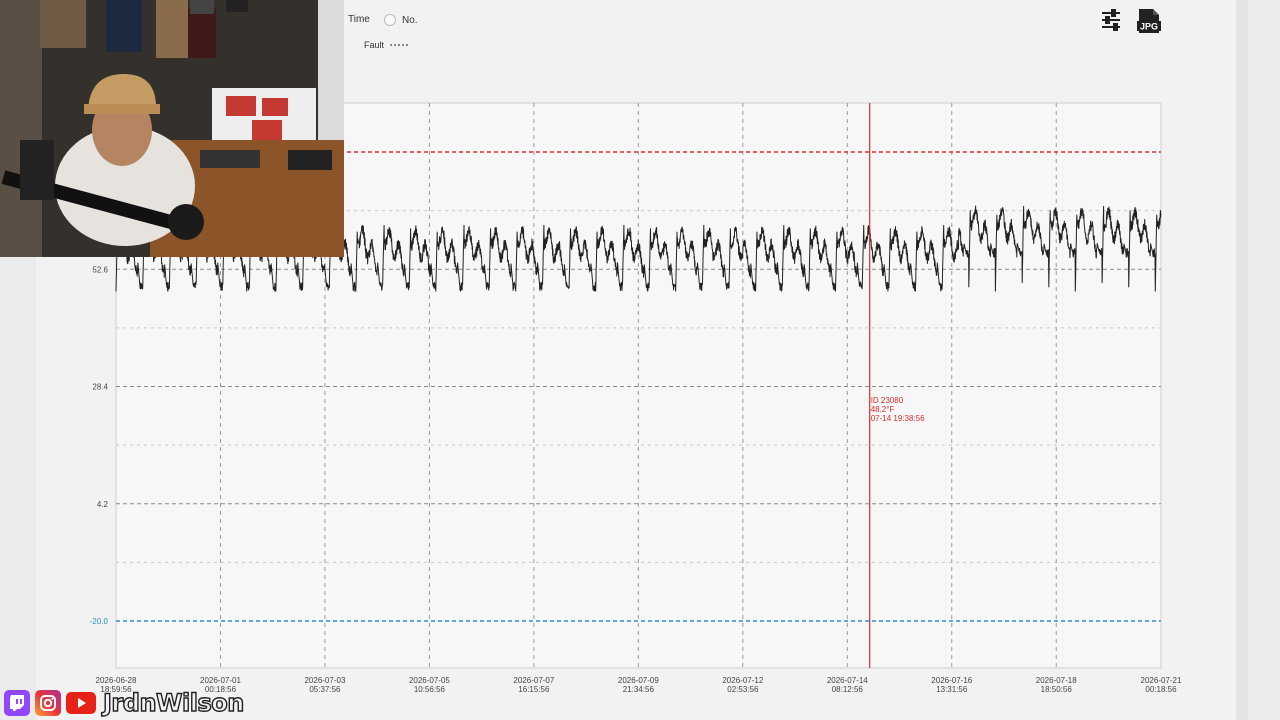  What do you see at coordinates (173, 702) in the screenshot?
I see `channel-handle: JrdnWilson` at bounding box center [173, 702].